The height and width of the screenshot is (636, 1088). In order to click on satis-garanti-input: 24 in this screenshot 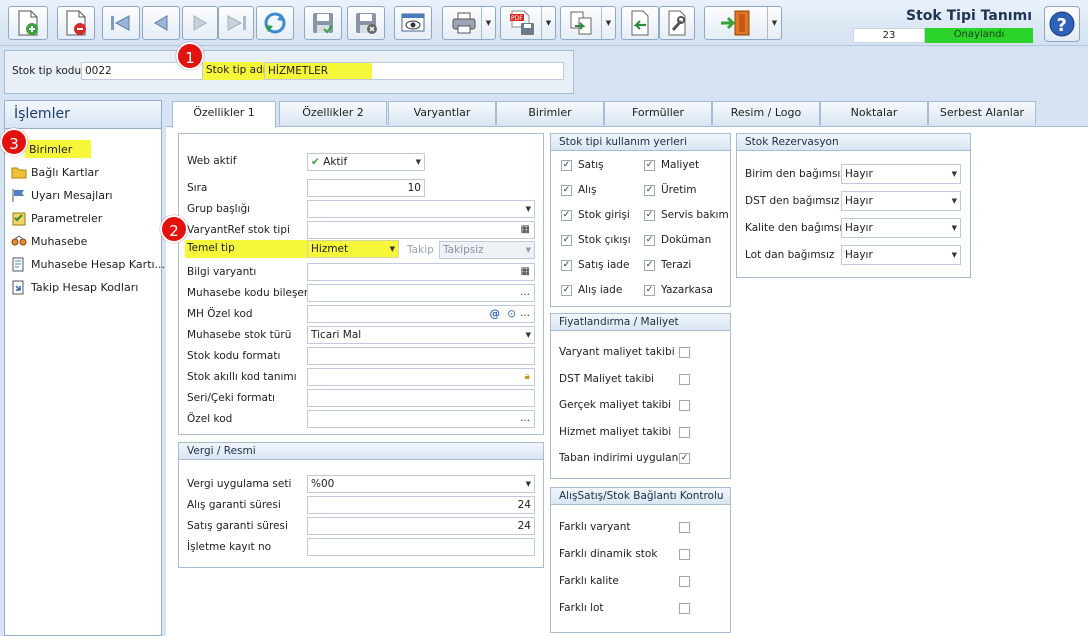, I will do `click(421, 526)`.